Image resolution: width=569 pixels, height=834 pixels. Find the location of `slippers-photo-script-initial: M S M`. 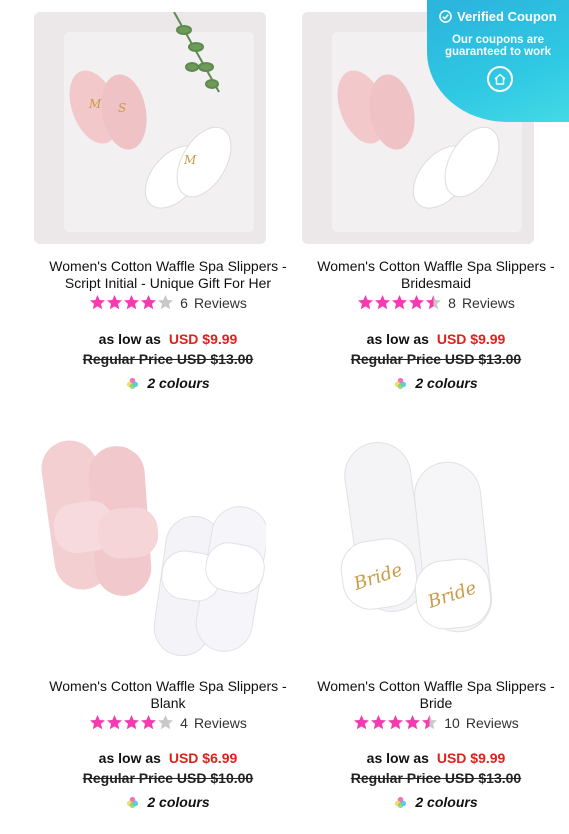

slippers-photo-script-initial: M S M is located at coordinates (150, 128).